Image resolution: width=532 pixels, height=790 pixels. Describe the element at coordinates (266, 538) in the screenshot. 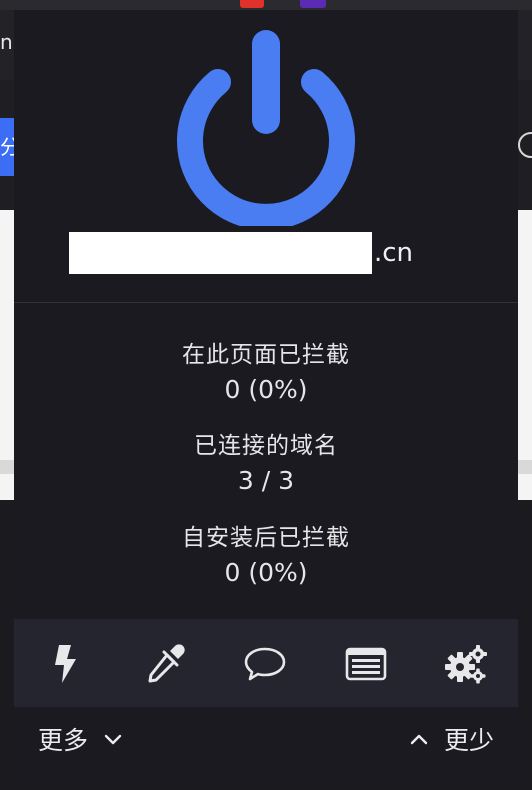

I see `stat-label: 自安装后已拦截` at that location.